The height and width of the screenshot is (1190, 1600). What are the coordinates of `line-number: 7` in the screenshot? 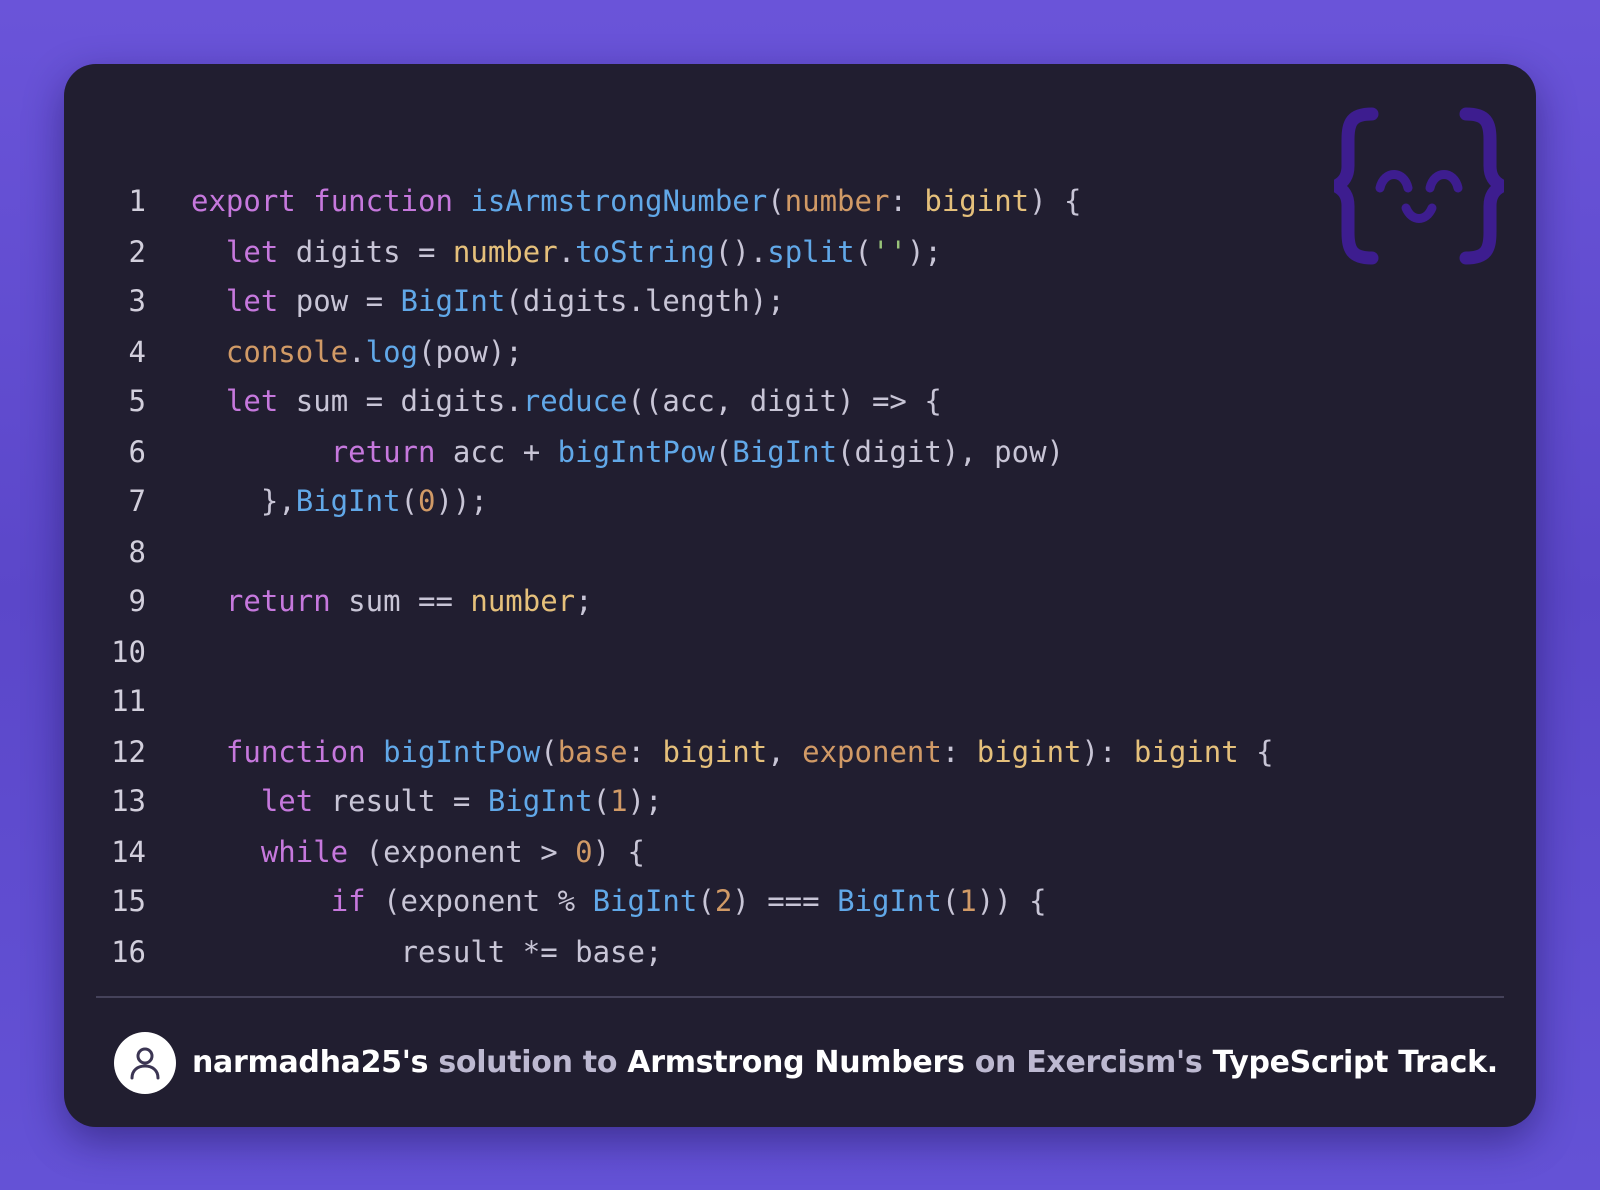 It's located at (137, 501).